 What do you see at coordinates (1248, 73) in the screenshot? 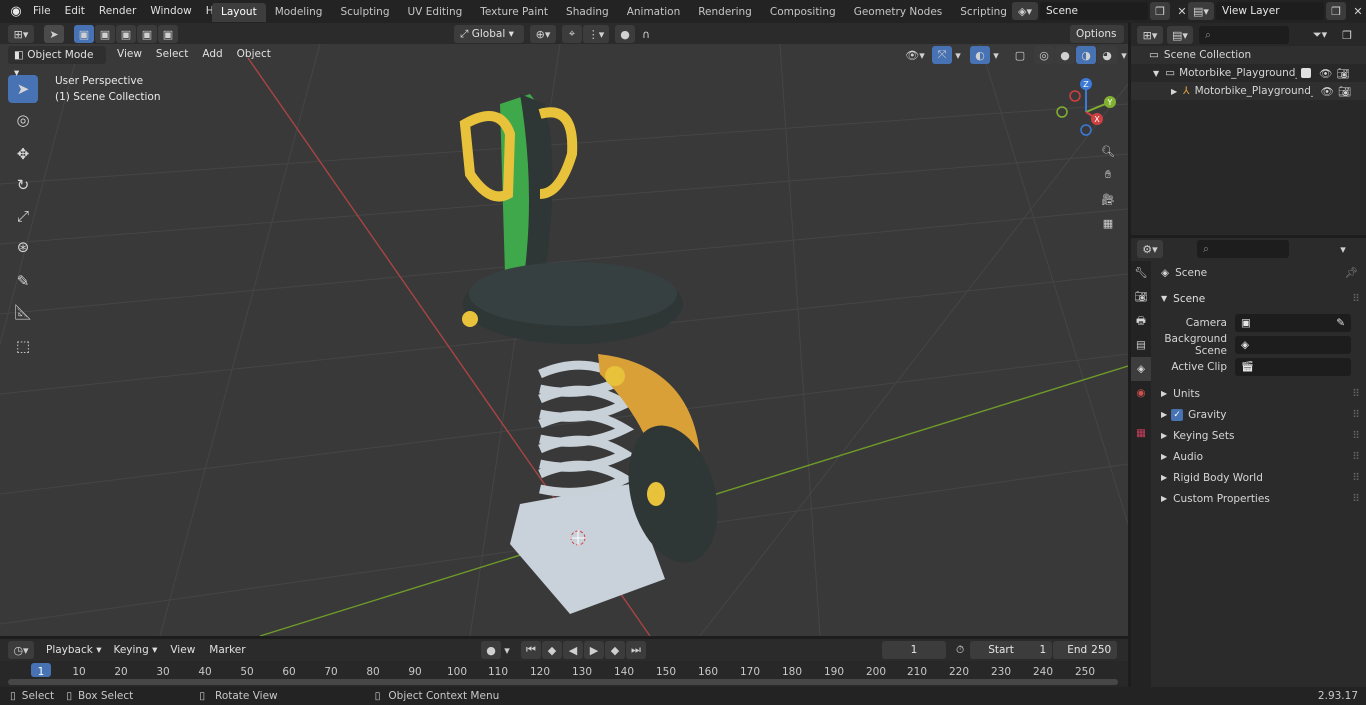
I see `outliner-row-collection: ▼ ▭ Motorbike_Playground_Spring 👁︎ 📷︎` at bounding box center [1248, 73].